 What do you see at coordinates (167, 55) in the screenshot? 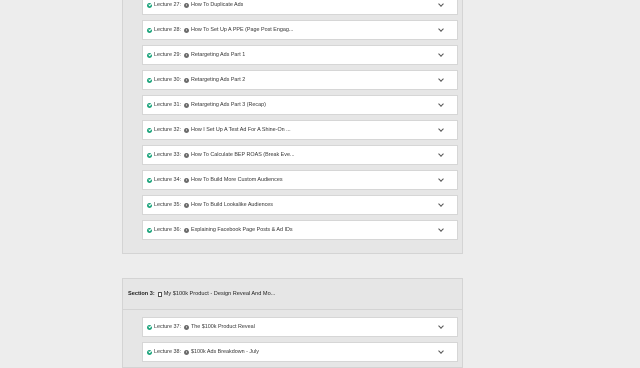
I see `lecture-number: Lecture 29:` at bounding box center [167, 55].